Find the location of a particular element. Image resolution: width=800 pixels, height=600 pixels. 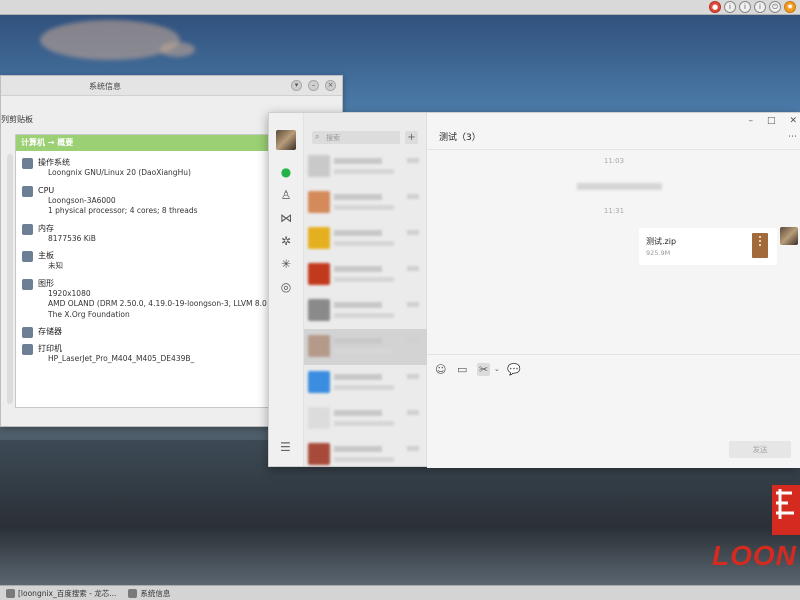

conversation-list: ⌕ 搜索 + is located at coordinates (365, 289).